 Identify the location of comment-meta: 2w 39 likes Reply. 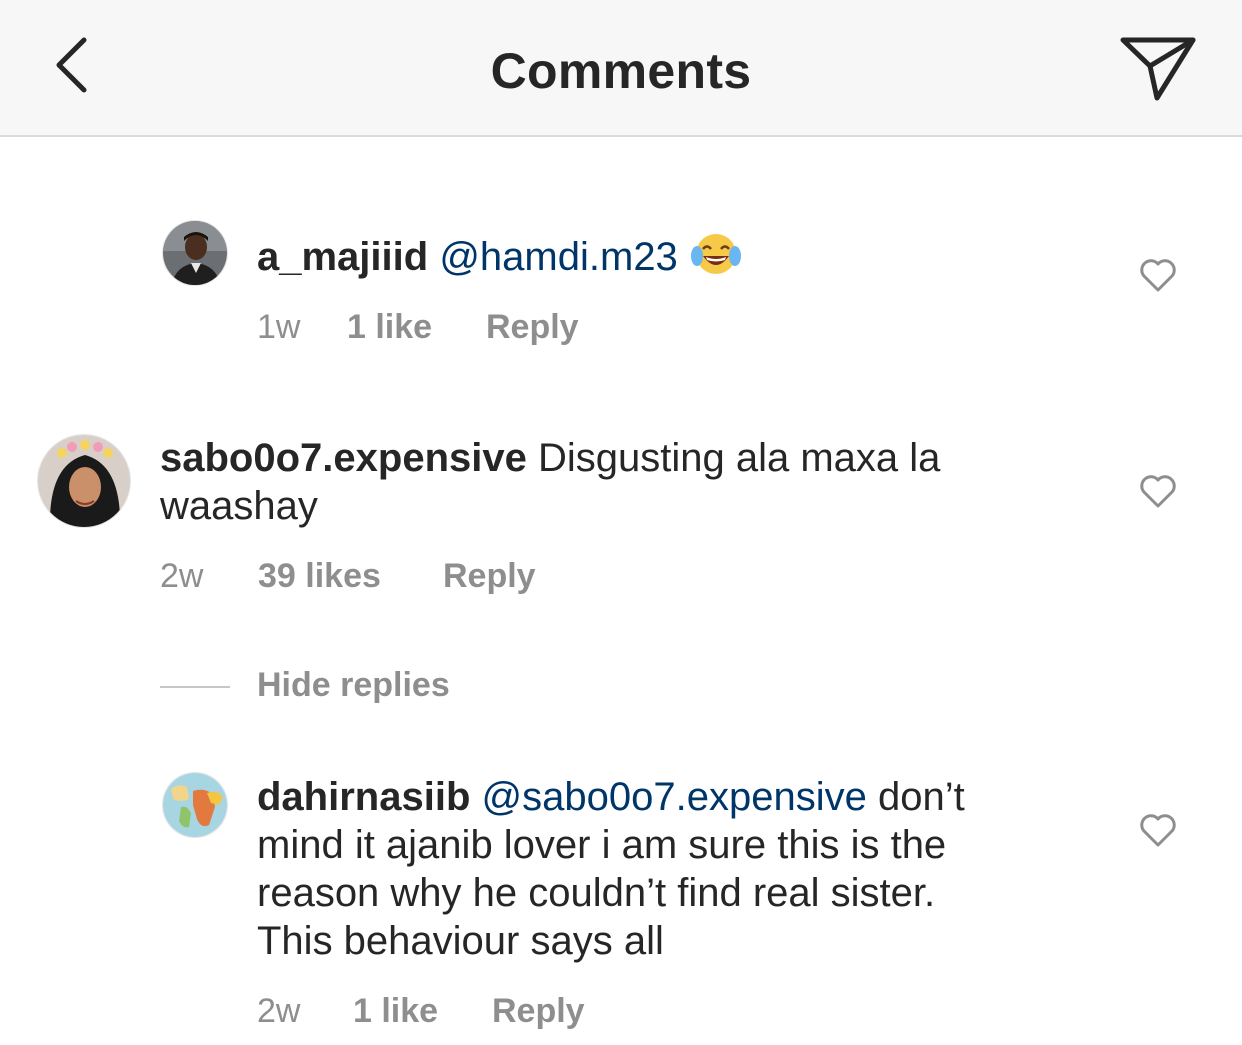
(385, 577).